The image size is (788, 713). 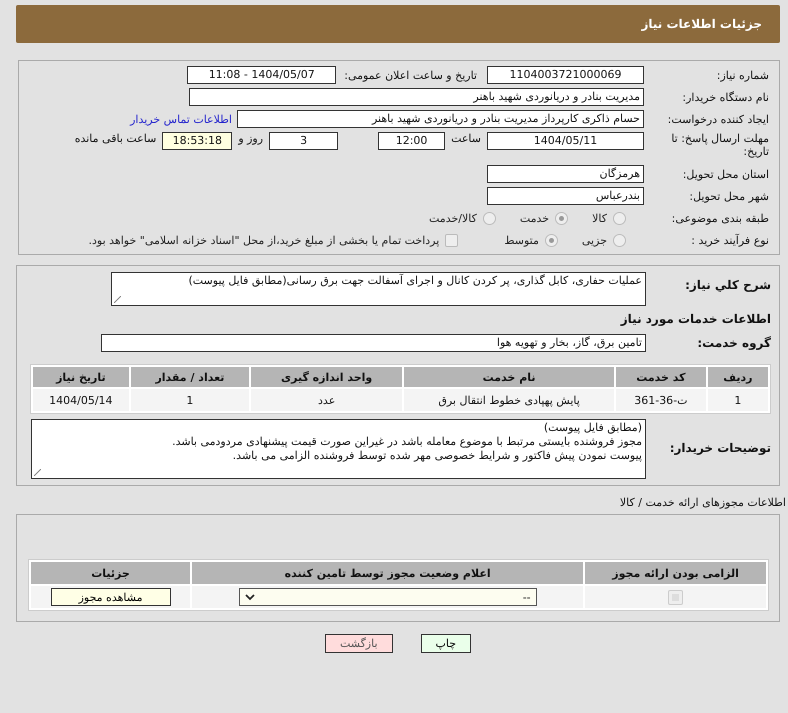 I want to click on need-number-field: 1104003721000069, so click(x=565, y=75).